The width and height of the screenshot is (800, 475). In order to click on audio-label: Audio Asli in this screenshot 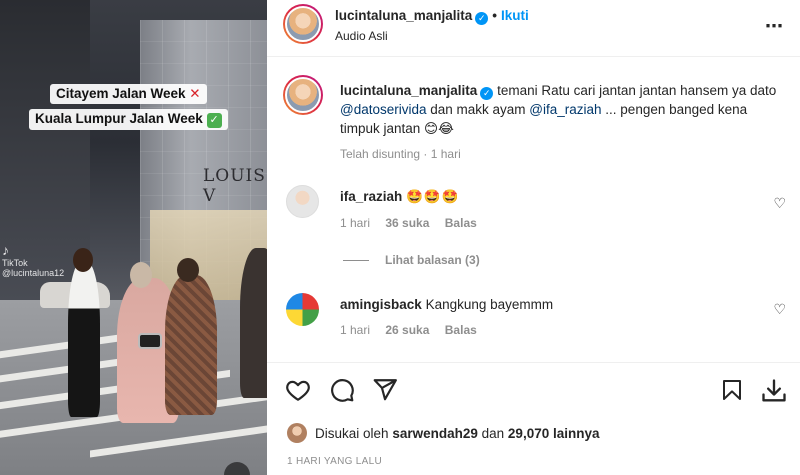, I will do `click(361, 36)`.